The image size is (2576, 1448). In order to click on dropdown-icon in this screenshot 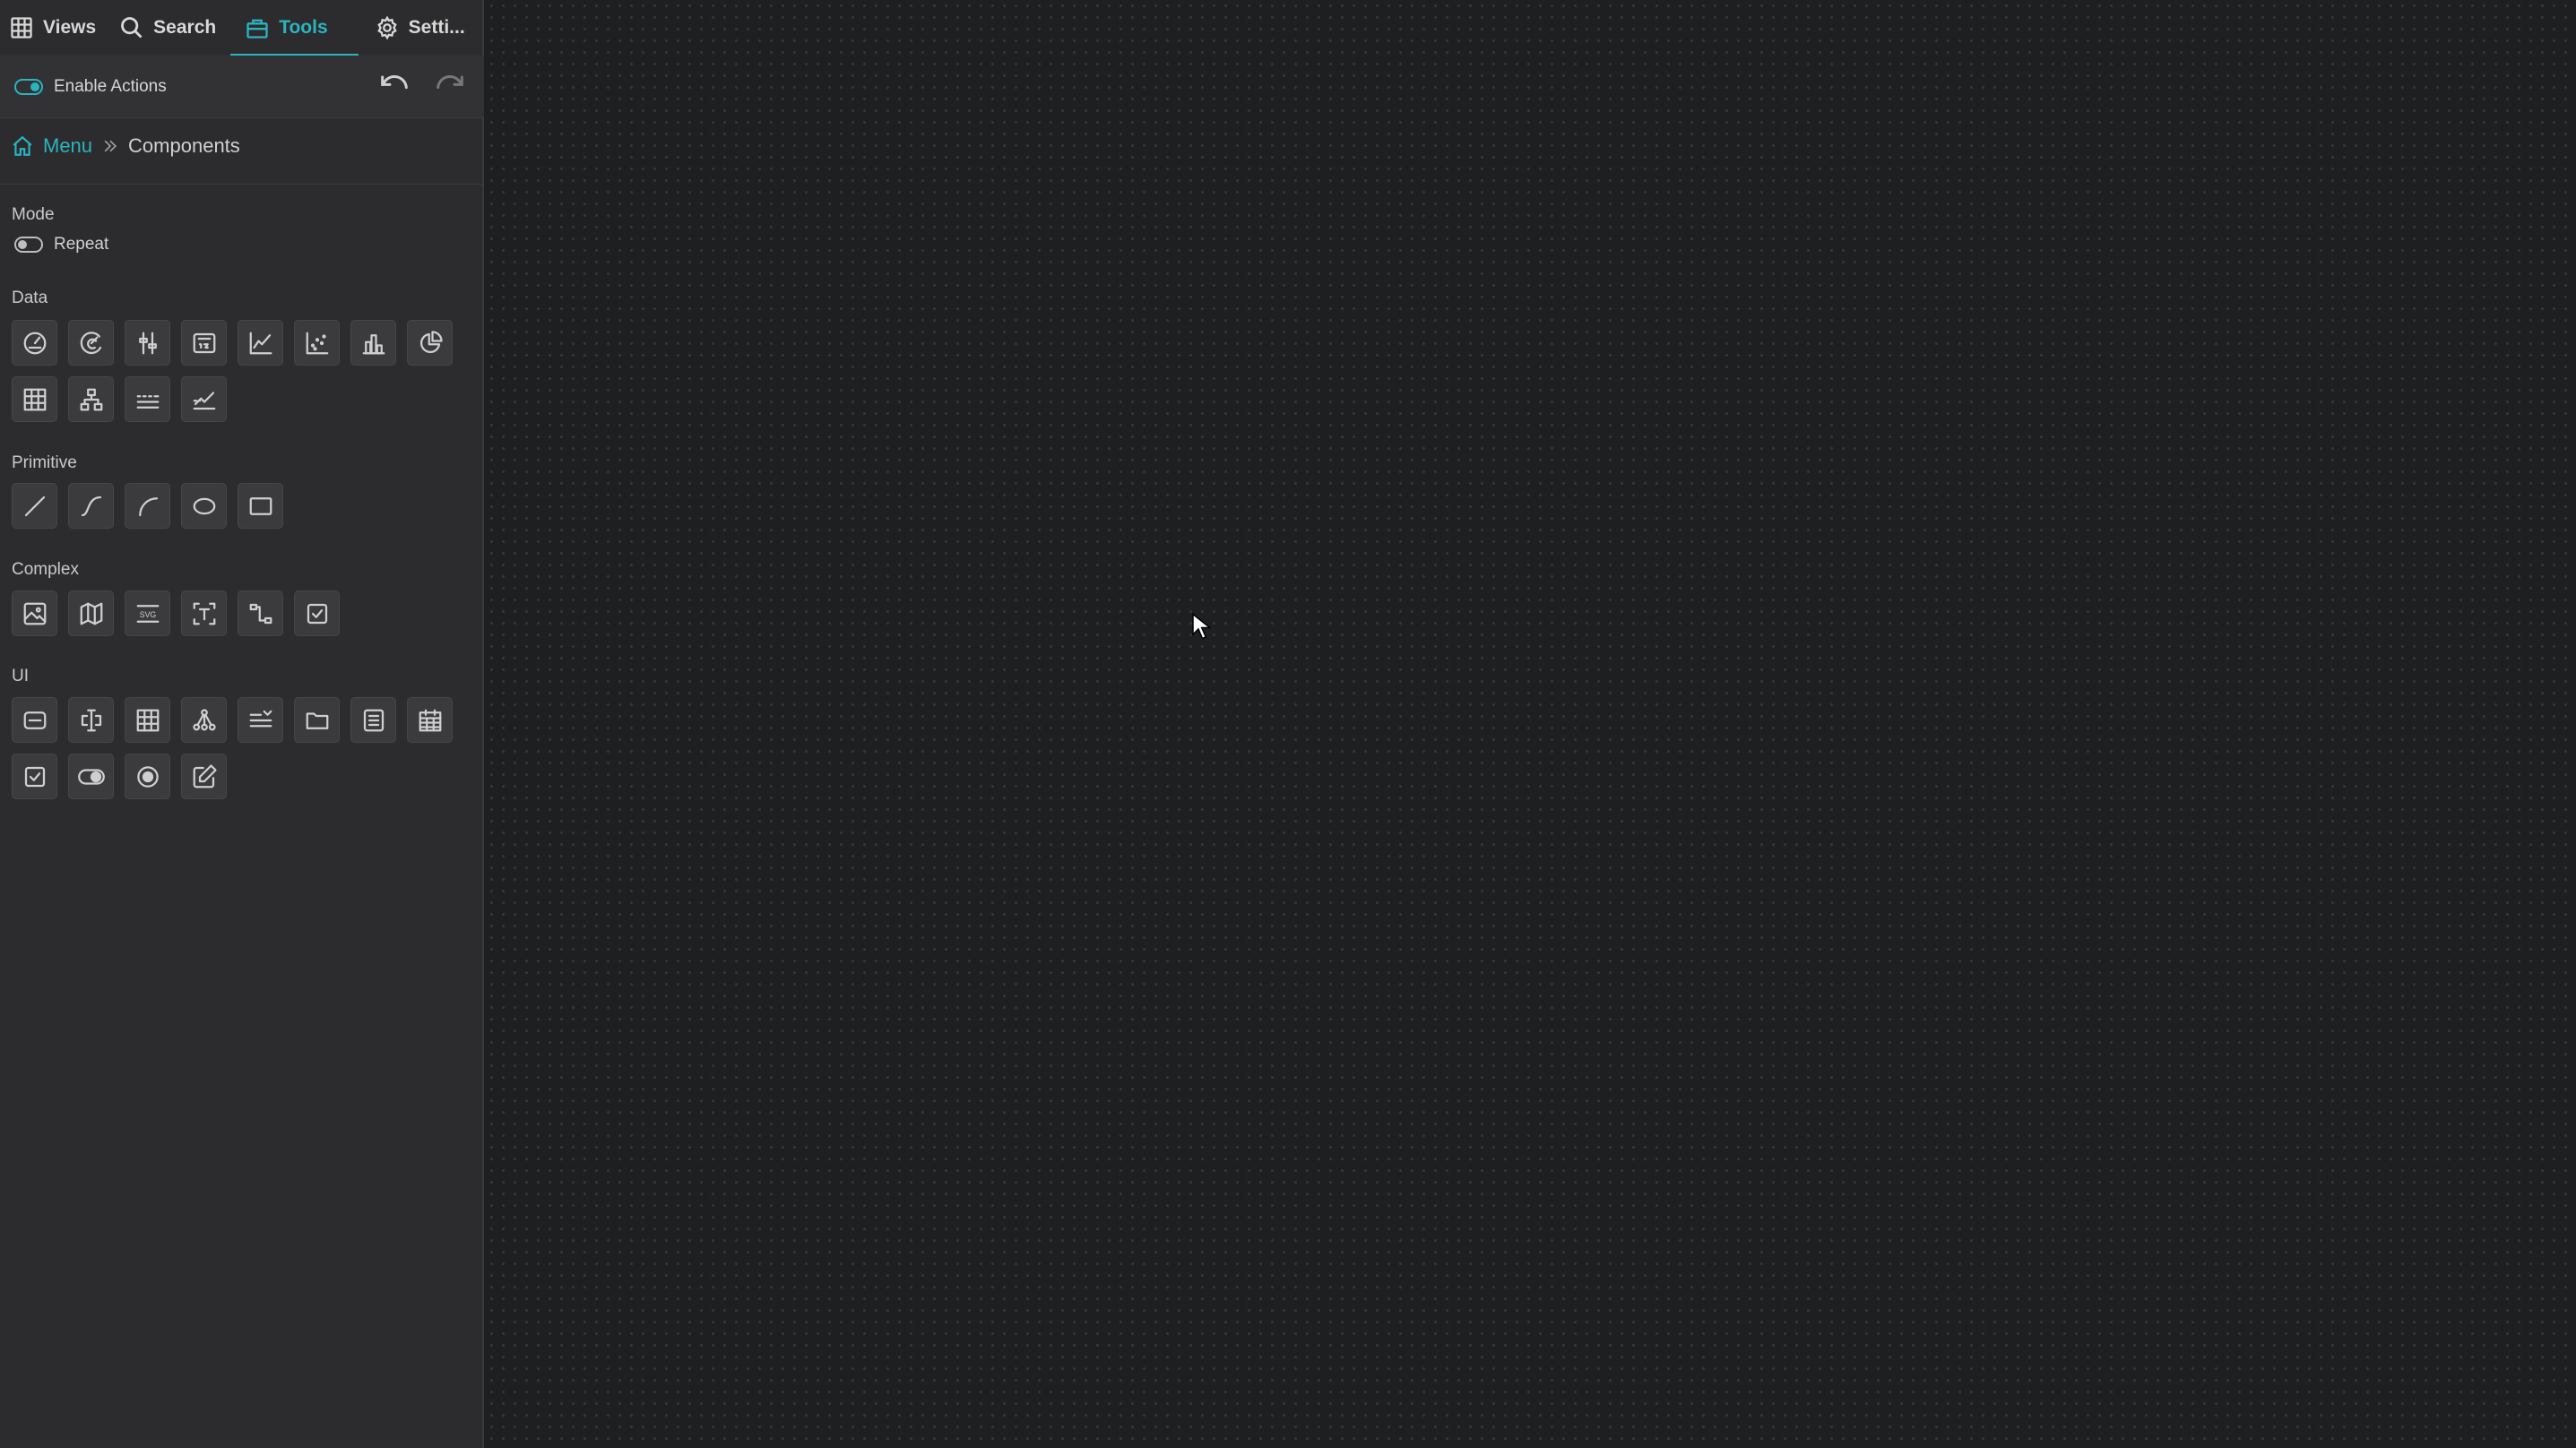, I will do `click(260, 718)`.